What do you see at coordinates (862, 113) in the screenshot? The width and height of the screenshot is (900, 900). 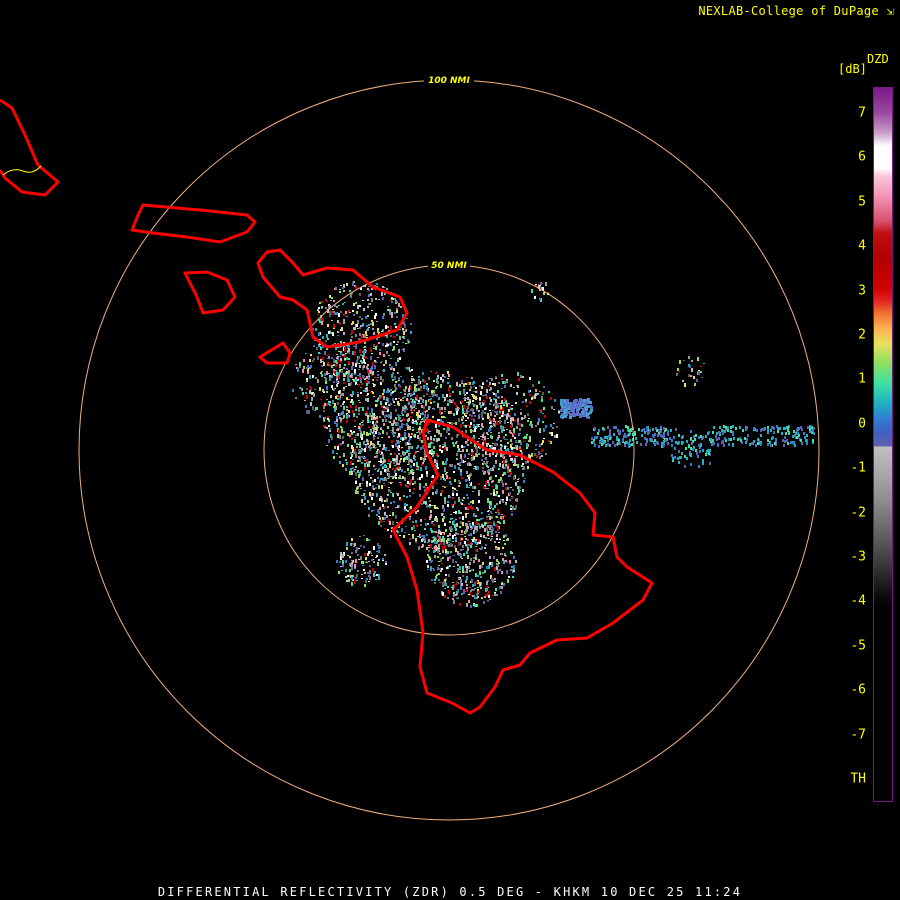 I see `scale-tick-label: 7` at bounding box center [862, 113].